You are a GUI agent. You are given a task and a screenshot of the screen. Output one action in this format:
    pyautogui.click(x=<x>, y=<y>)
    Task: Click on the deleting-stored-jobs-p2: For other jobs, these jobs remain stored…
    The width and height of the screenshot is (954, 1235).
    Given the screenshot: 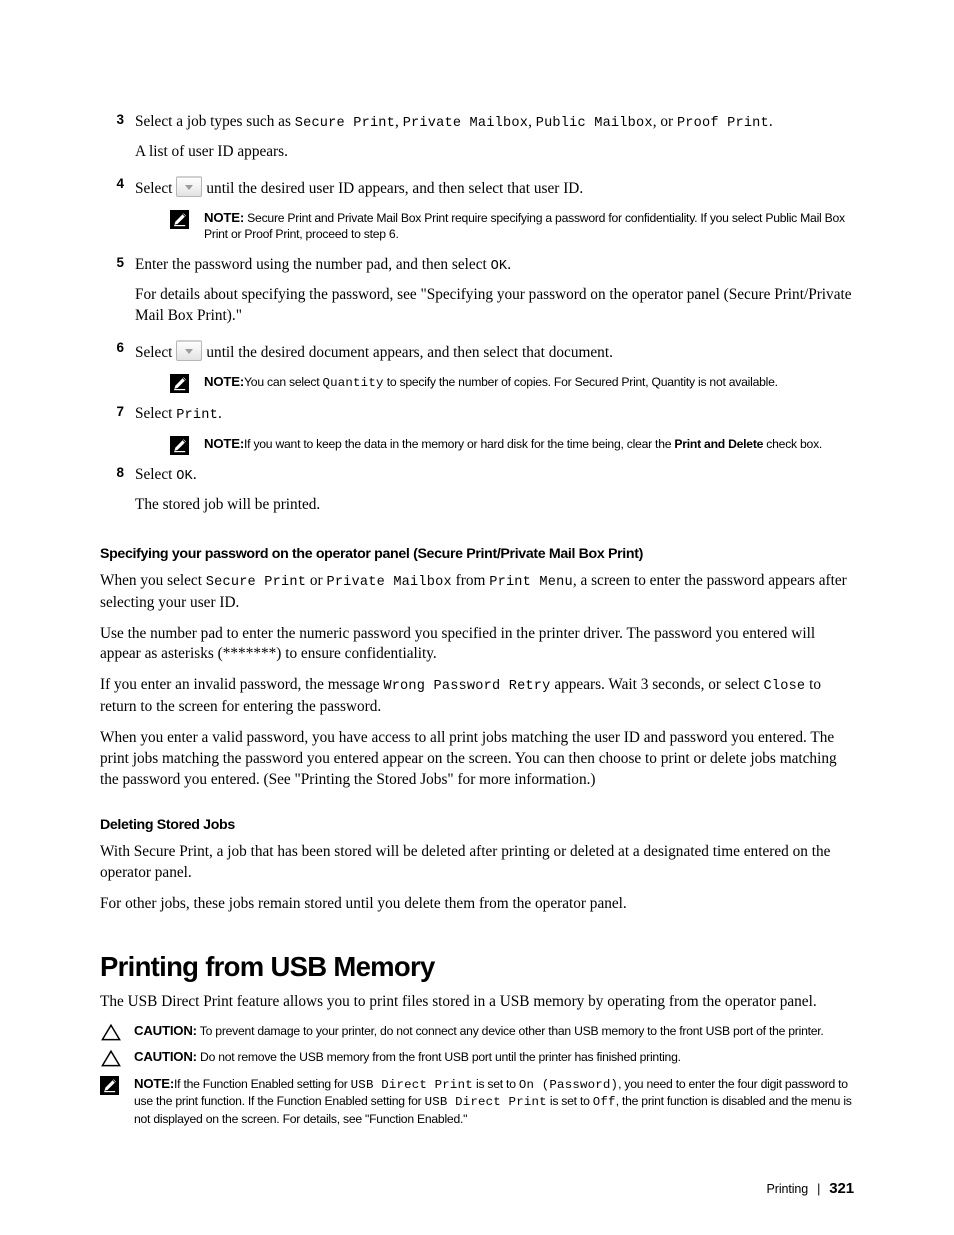 What is the action you would take?
    pyautogui.click(x=363, y=903)
    